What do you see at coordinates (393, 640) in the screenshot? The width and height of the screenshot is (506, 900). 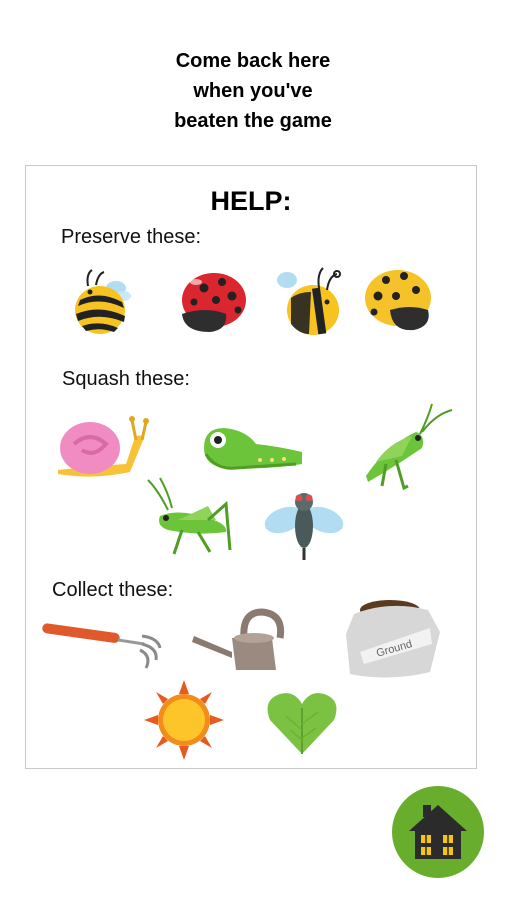 I see `soil-bag-icon: Ground` at bounding box center [393, 640].